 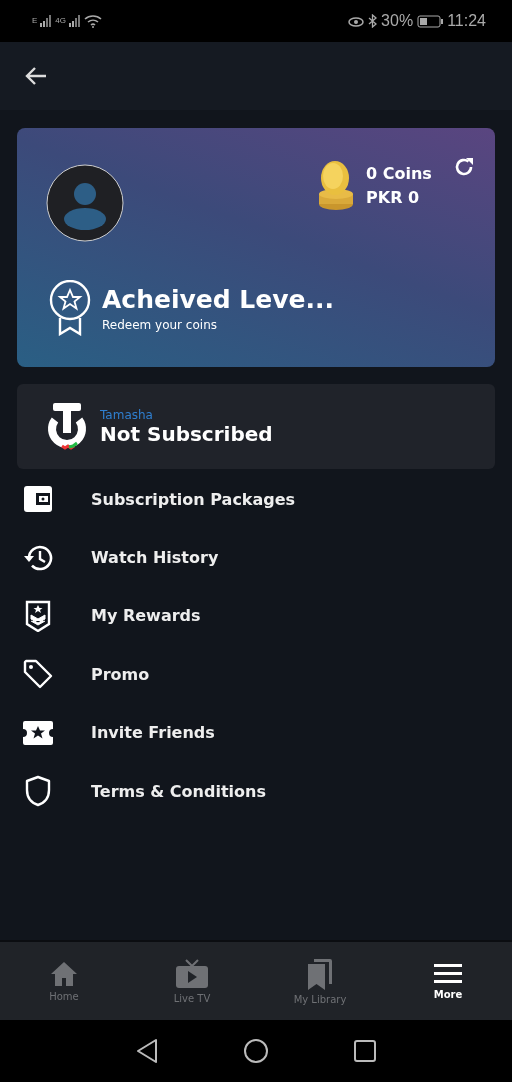 I want to click on history-icon, so click(x=38, y=557).